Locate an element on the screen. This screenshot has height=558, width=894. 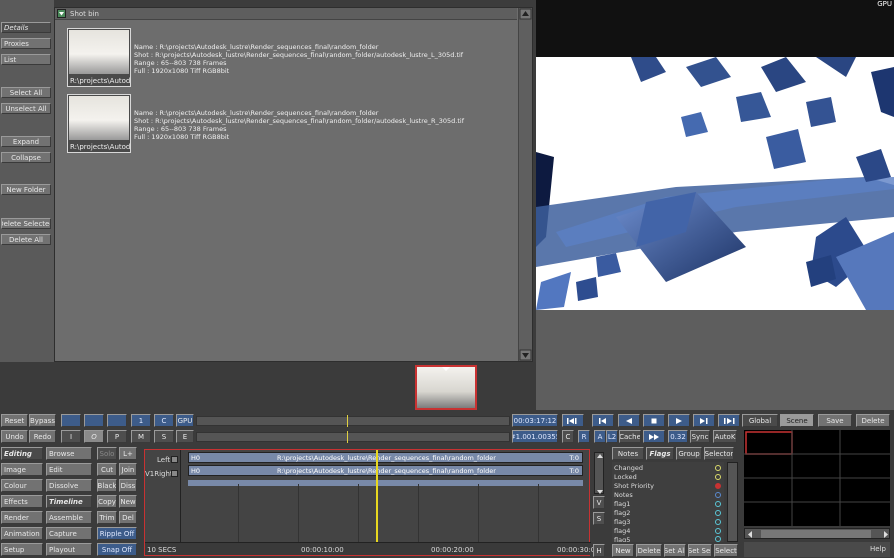
trim-button: Trim is located at coordinates (107, 517).